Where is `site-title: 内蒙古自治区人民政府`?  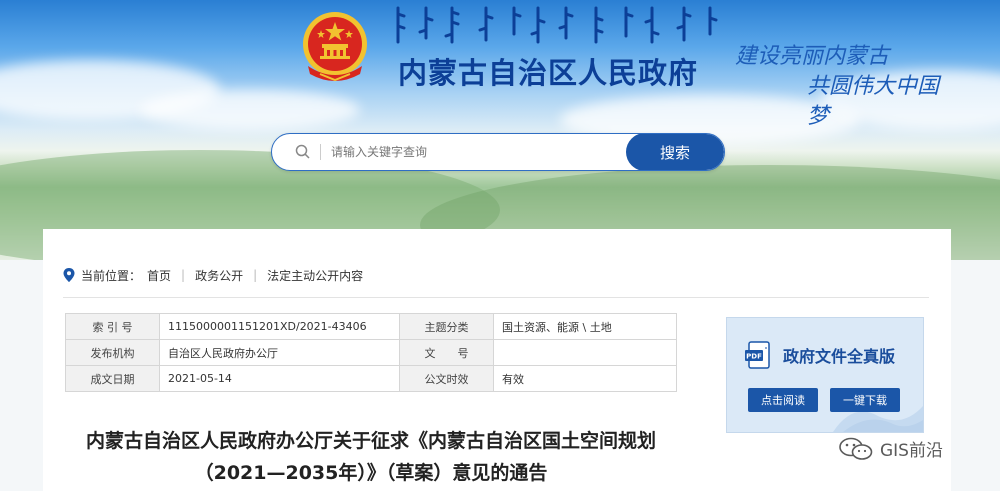 site-title: 内蒙古自治区人民政府 is located at coordinates (548, 71).